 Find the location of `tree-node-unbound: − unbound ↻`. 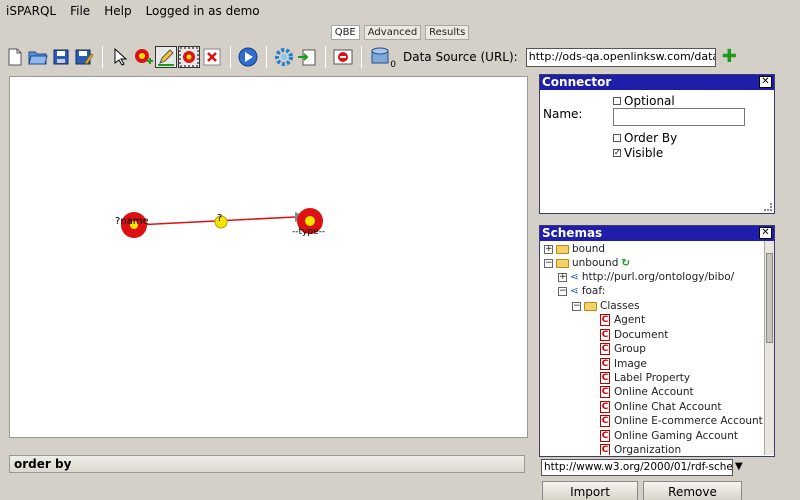

tree-node-unbound: − unbound ↻ is located at coordinates (587, 263).